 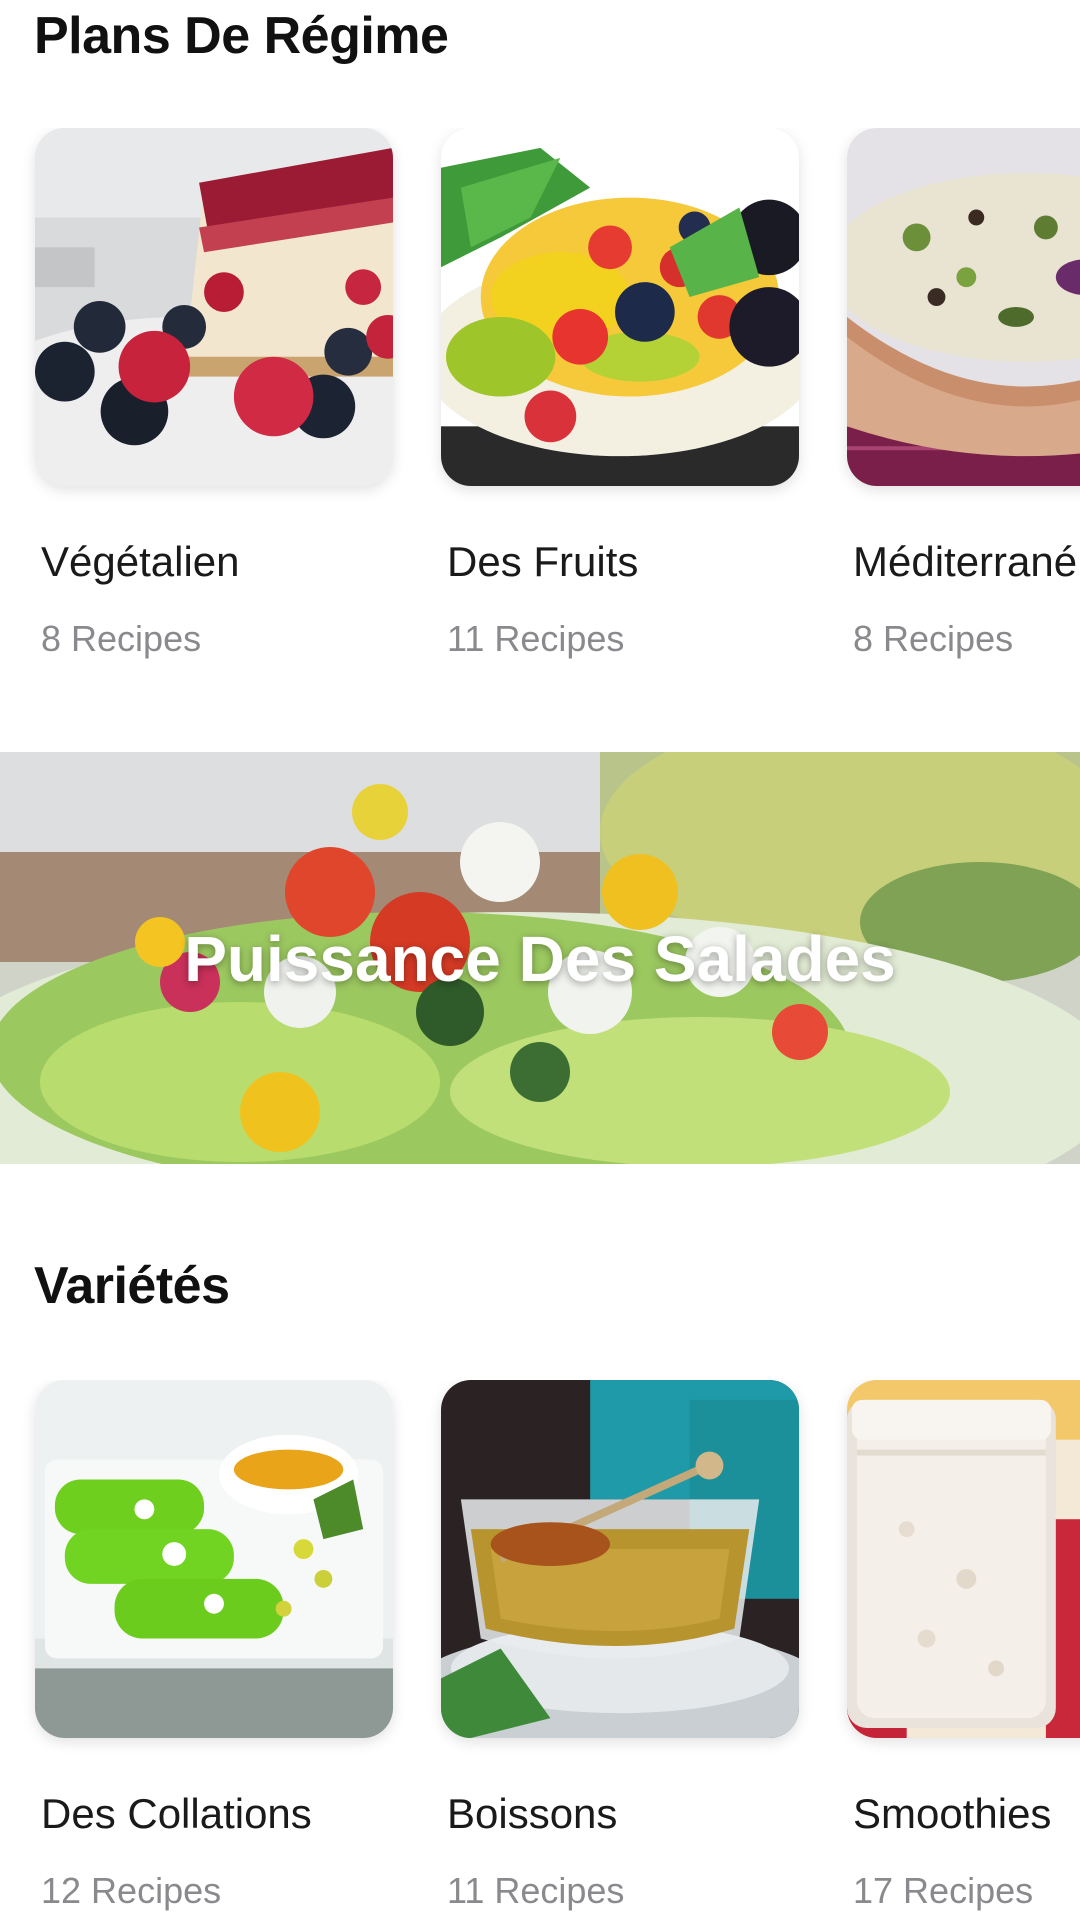 What do you see at coordinates (952, 1813) in the screenshot?
I see `card-title: Smoothies` at bounding box center [952, 1813].